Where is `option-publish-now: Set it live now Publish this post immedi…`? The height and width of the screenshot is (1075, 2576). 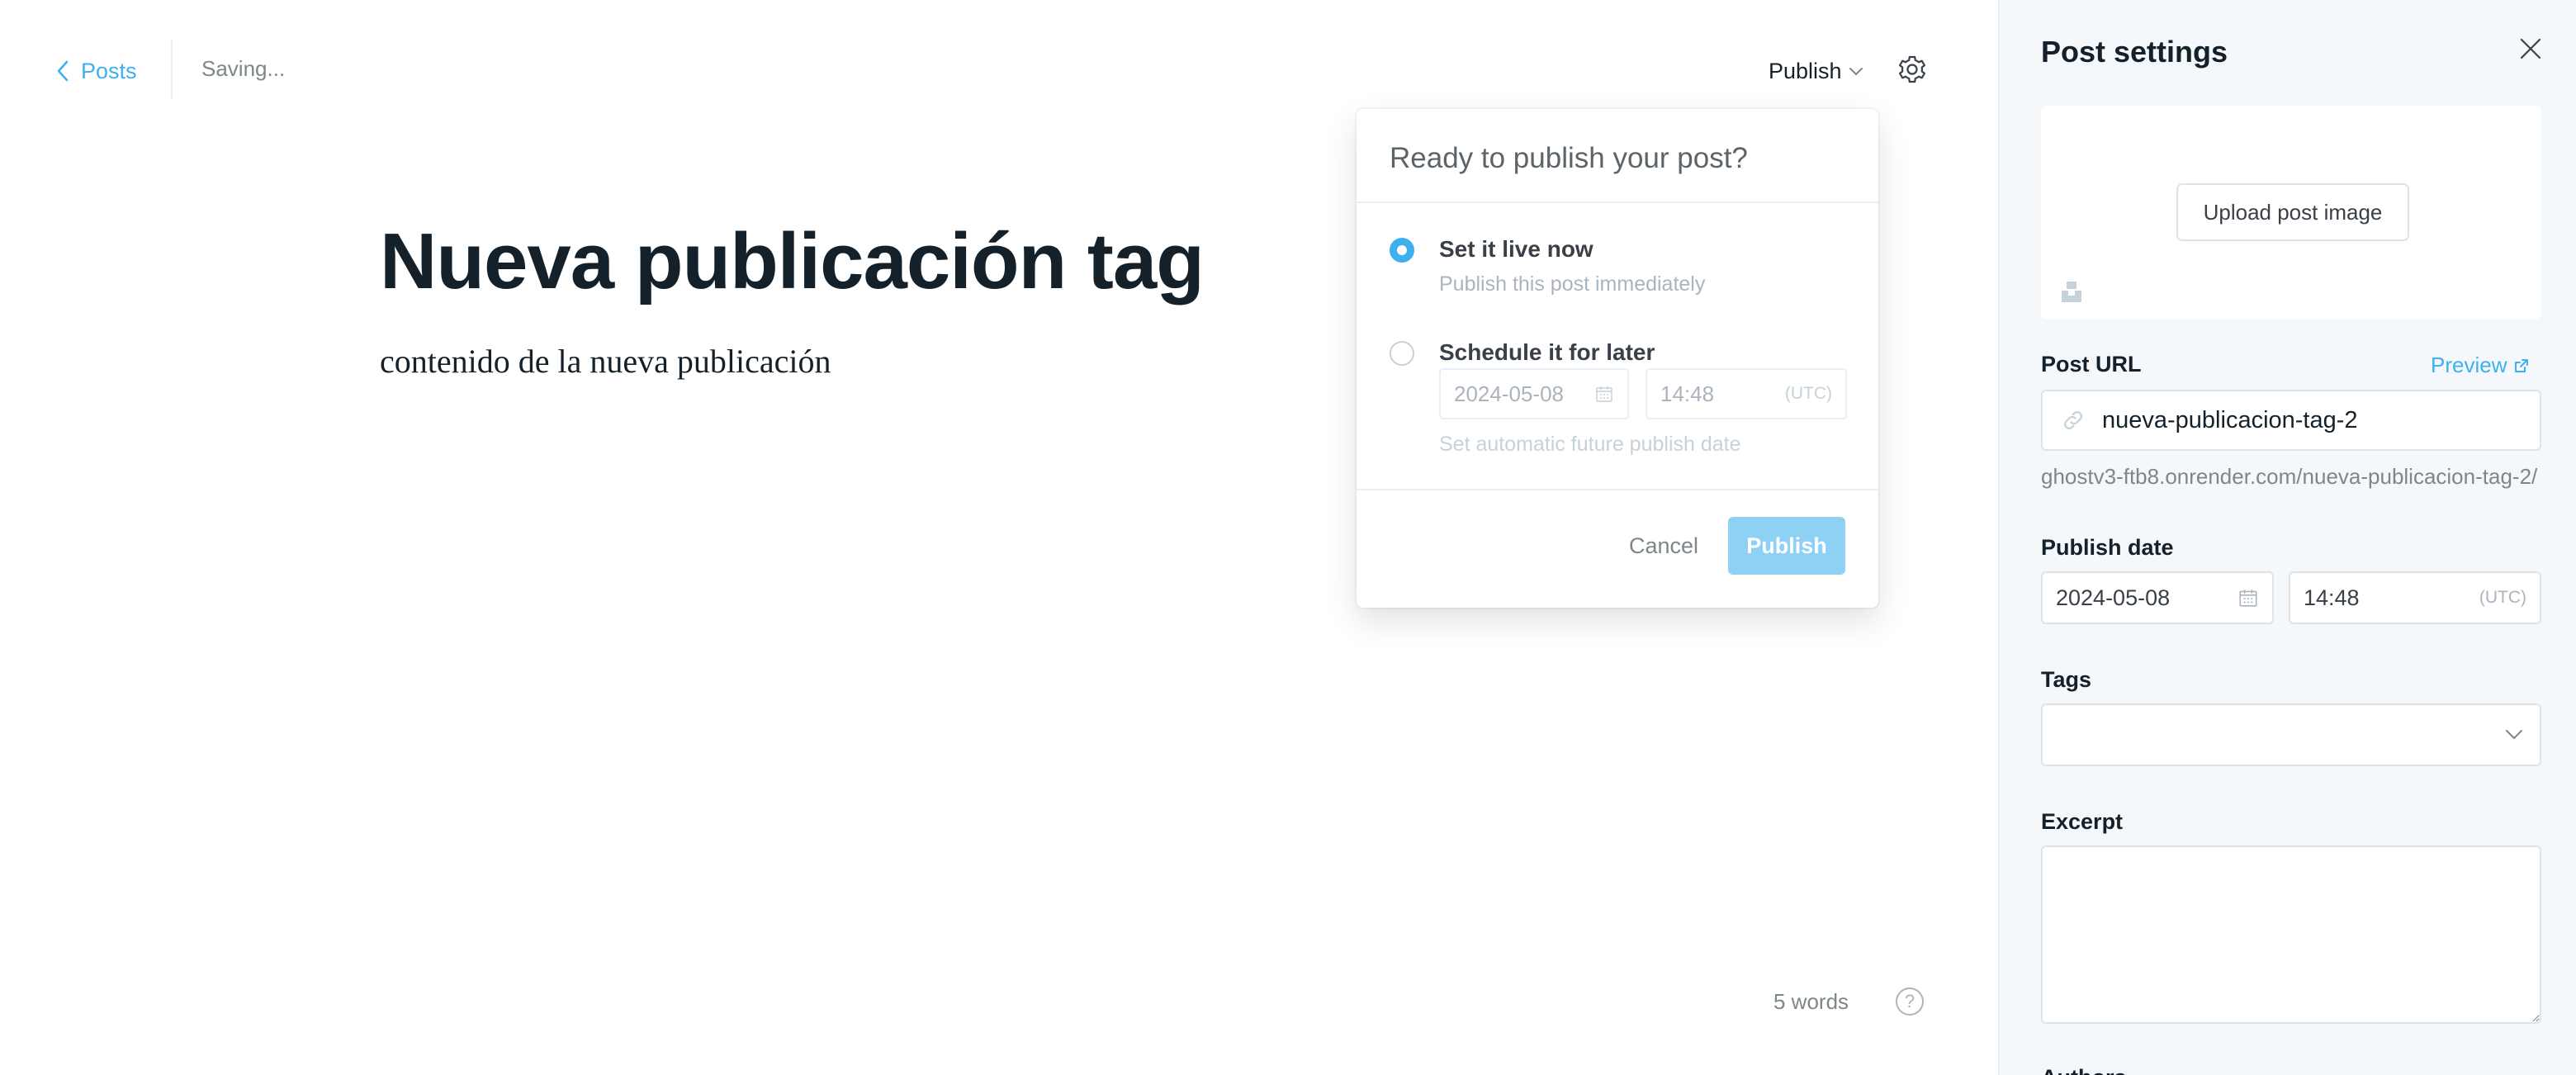 option-publish-now: Set it live now Publish this post immedi… is located at coordinates (1617, 266).